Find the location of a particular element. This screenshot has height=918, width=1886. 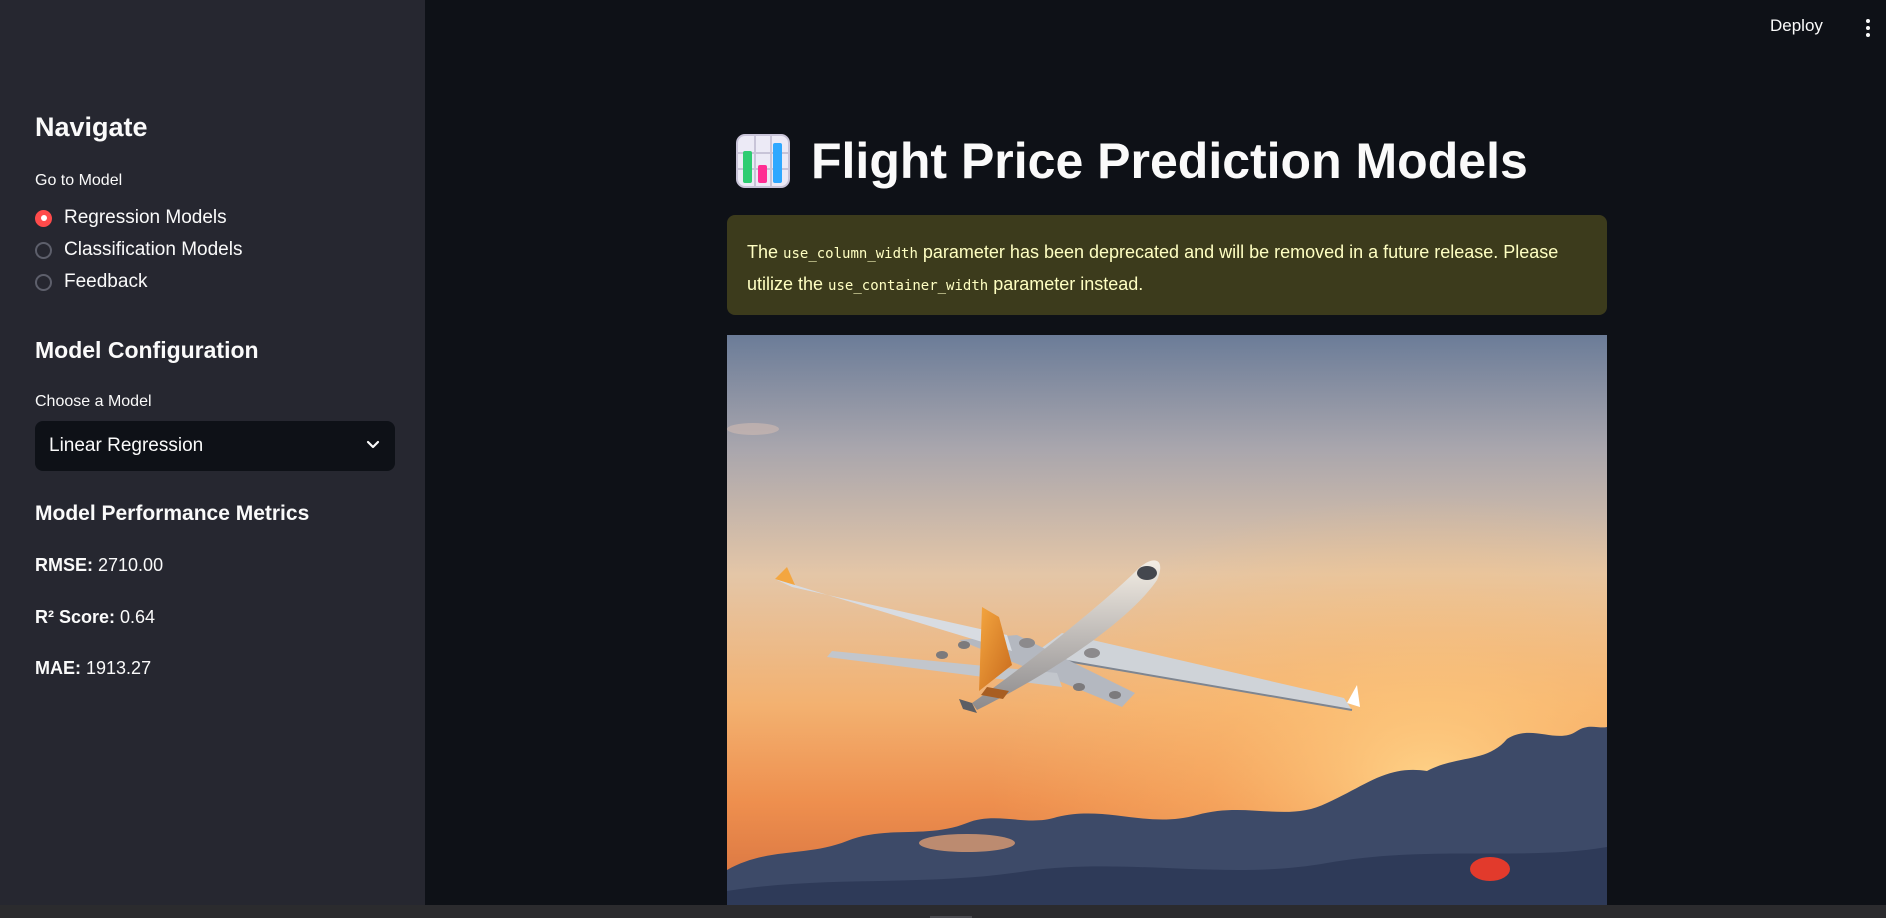

radio-checked-icon is located at coordinates (43, 218).